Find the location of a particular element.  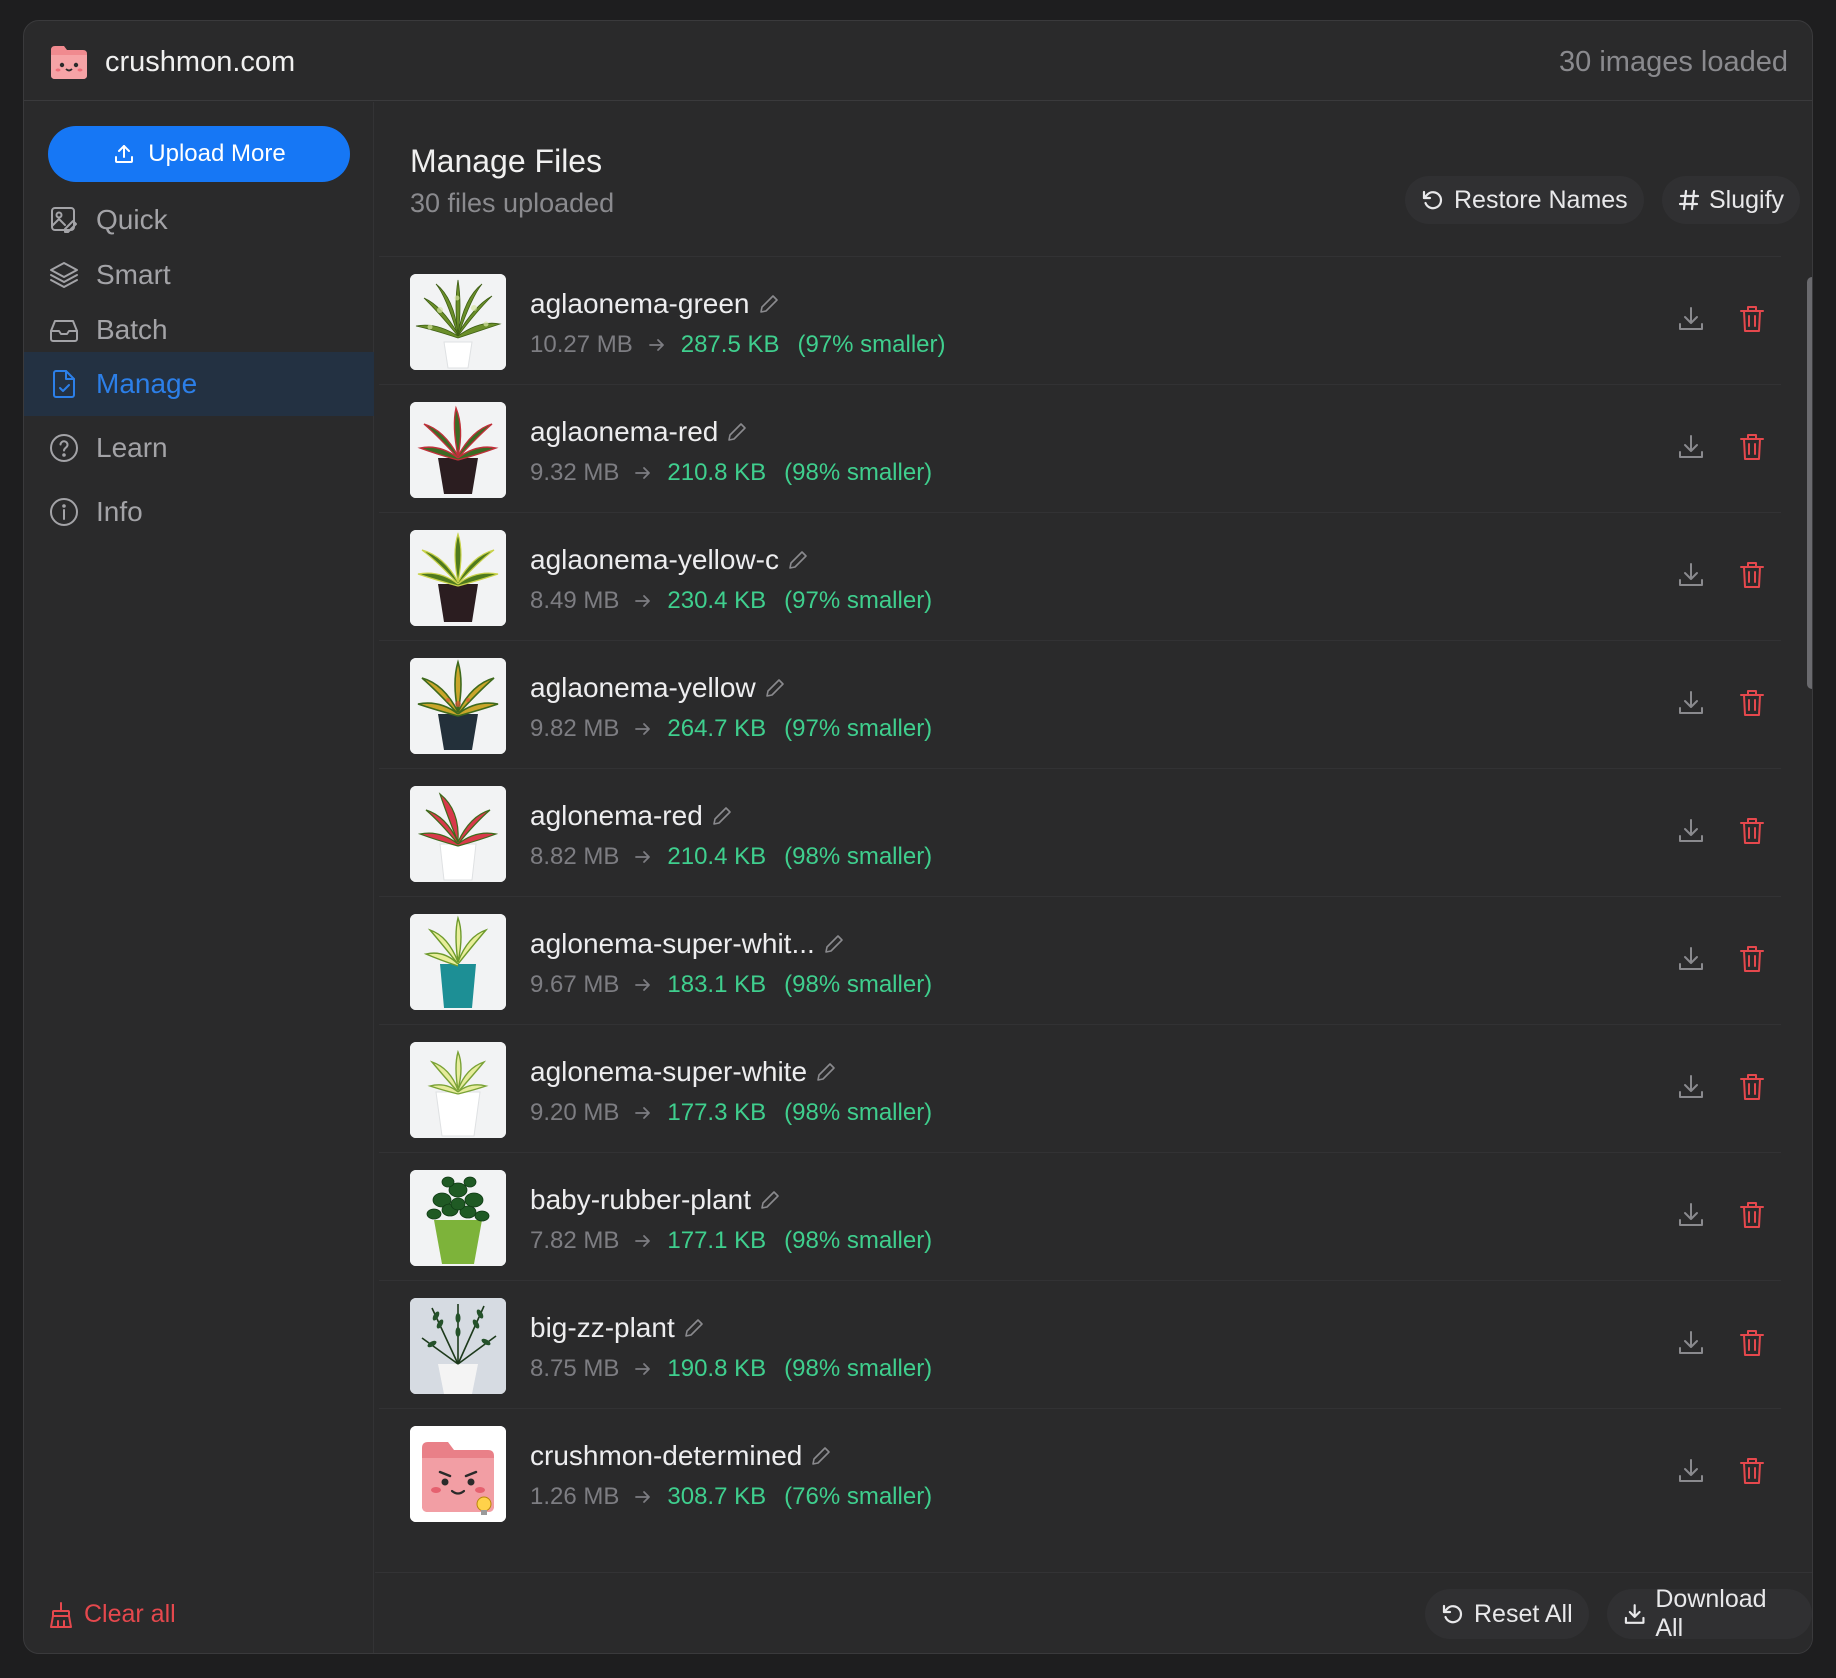

file-sizes: 9.67 MB 183.1 KB (98% smaller) is located at coordinates (731, 985).